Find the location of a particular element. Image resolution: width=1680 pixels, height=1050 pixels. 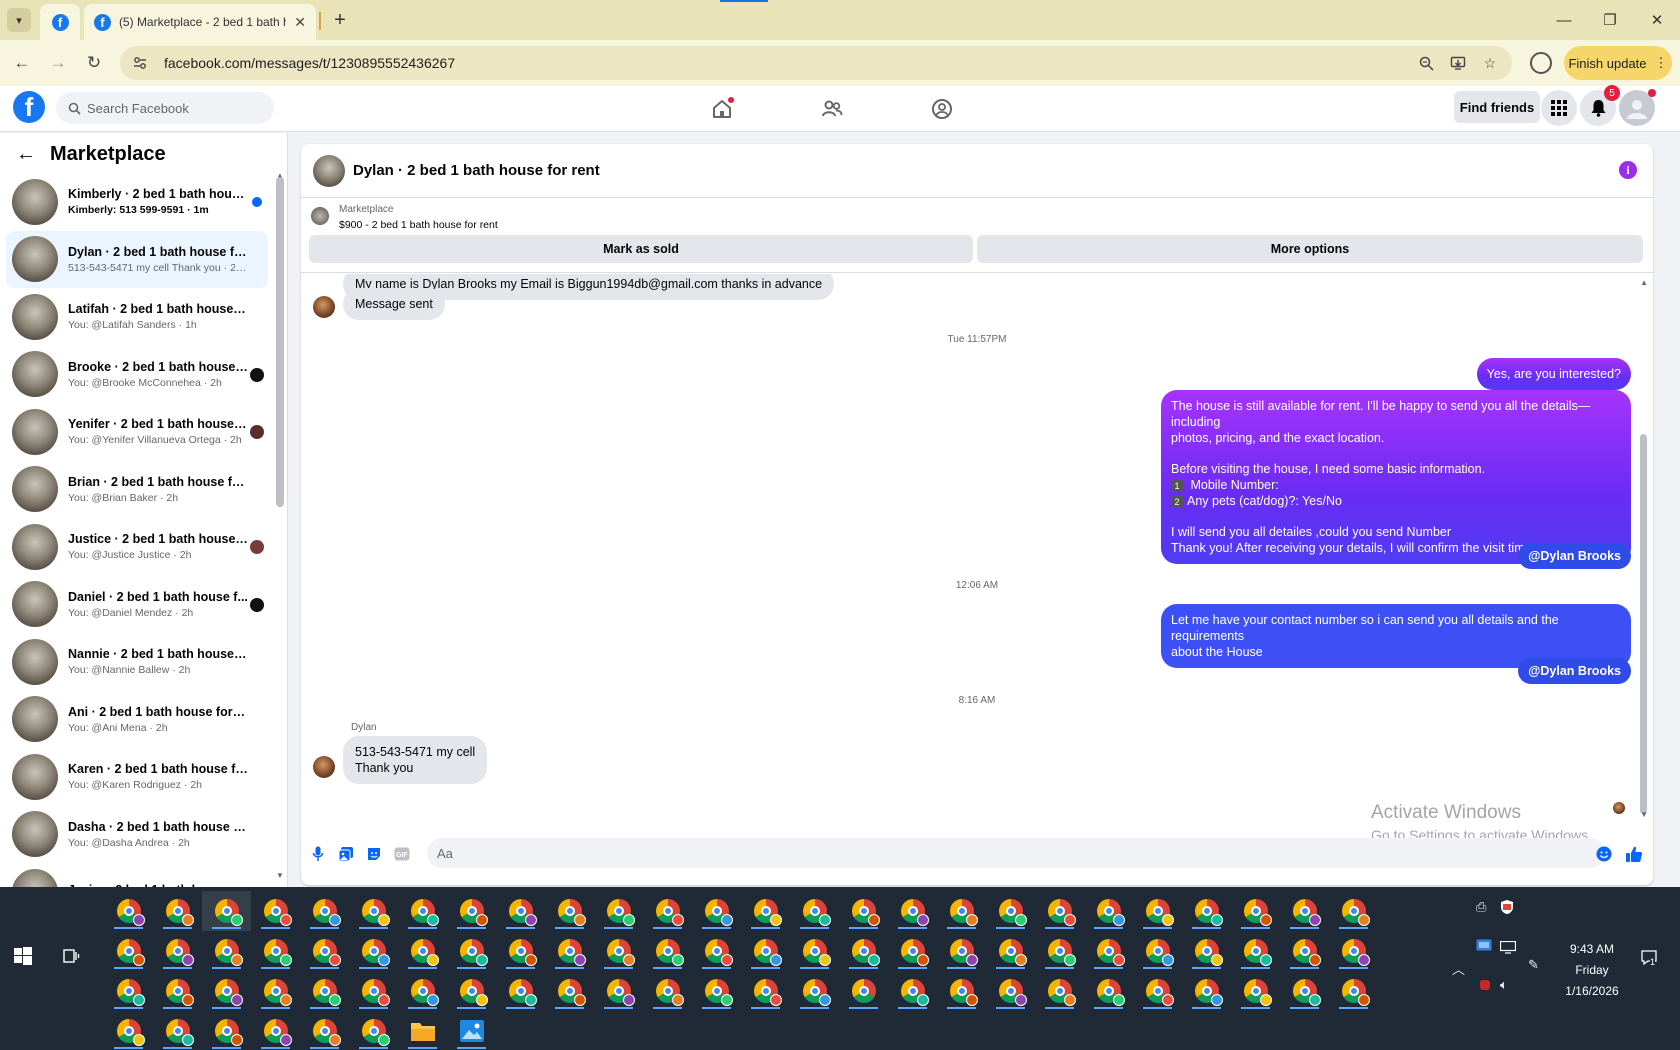

emoji-icon is located at coordinates (1604, 854).